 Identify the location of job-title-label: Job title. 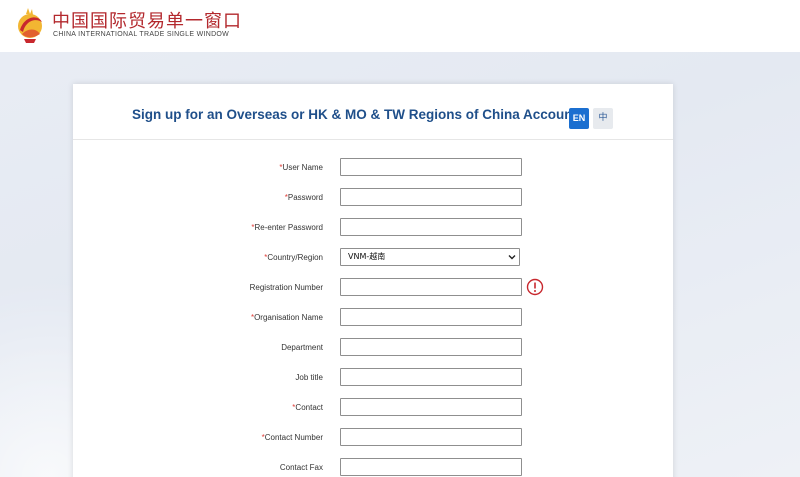
(309, 378).